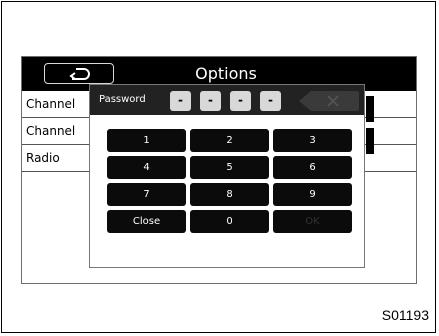 The height and width of the screenshot is (336, 439). What do you see at coordinates (229, 167) in the screenshot?
I see `key-5: 5` at bounding box center [229, 167].